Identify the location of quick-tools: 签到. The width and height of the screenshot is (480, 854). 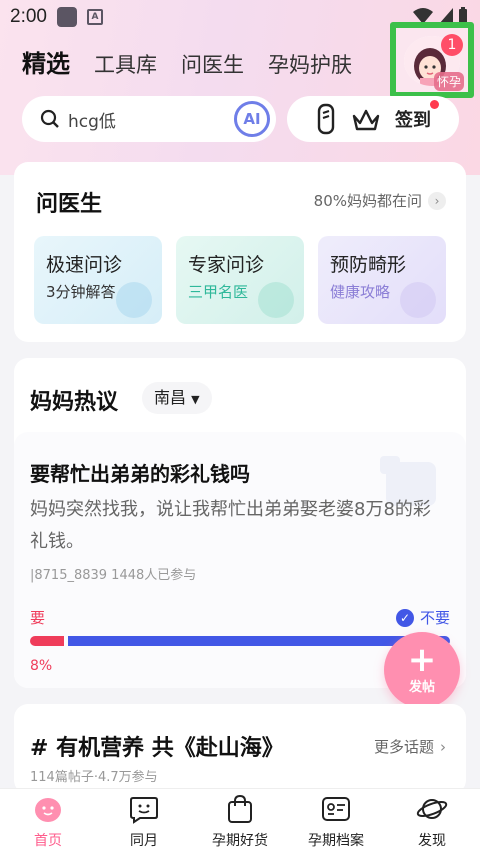
(373, 119).